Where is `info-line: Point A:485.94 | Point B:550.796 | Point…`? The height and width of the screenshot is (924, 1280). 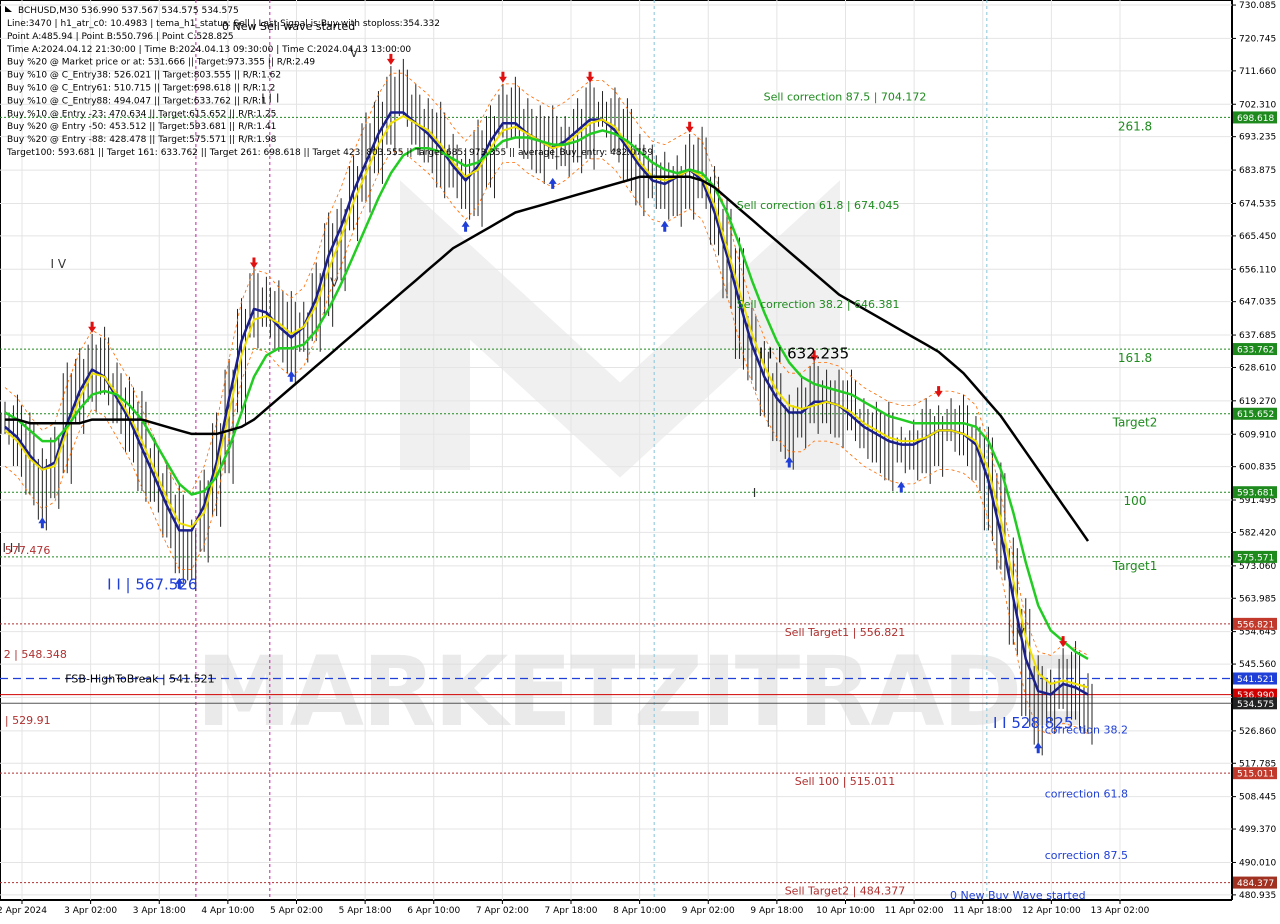
info-line: Point A:485.94 | Point B:550.796 | Point… is located at coordinates (120, 37).